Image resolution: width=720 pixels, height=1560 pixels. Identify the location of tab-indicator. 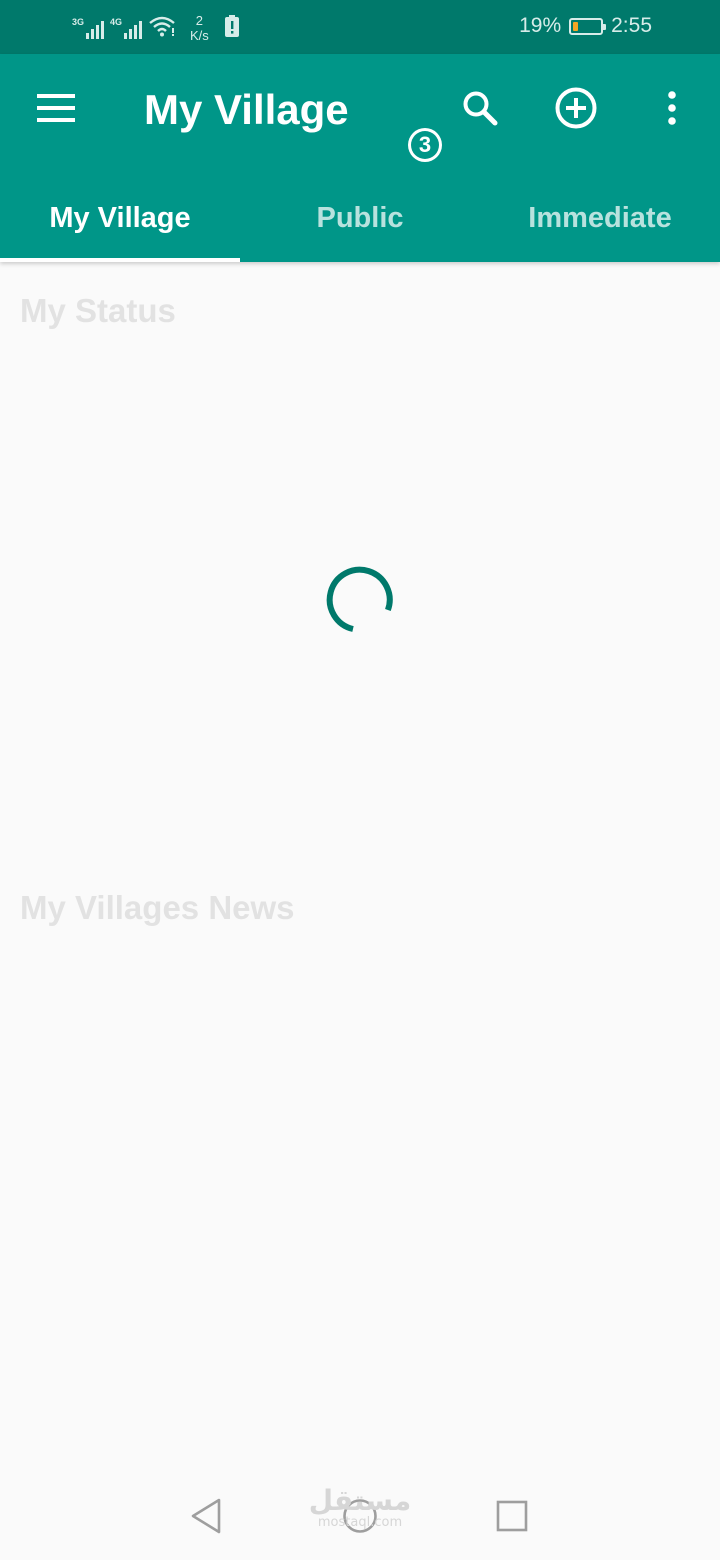
(120, 260).